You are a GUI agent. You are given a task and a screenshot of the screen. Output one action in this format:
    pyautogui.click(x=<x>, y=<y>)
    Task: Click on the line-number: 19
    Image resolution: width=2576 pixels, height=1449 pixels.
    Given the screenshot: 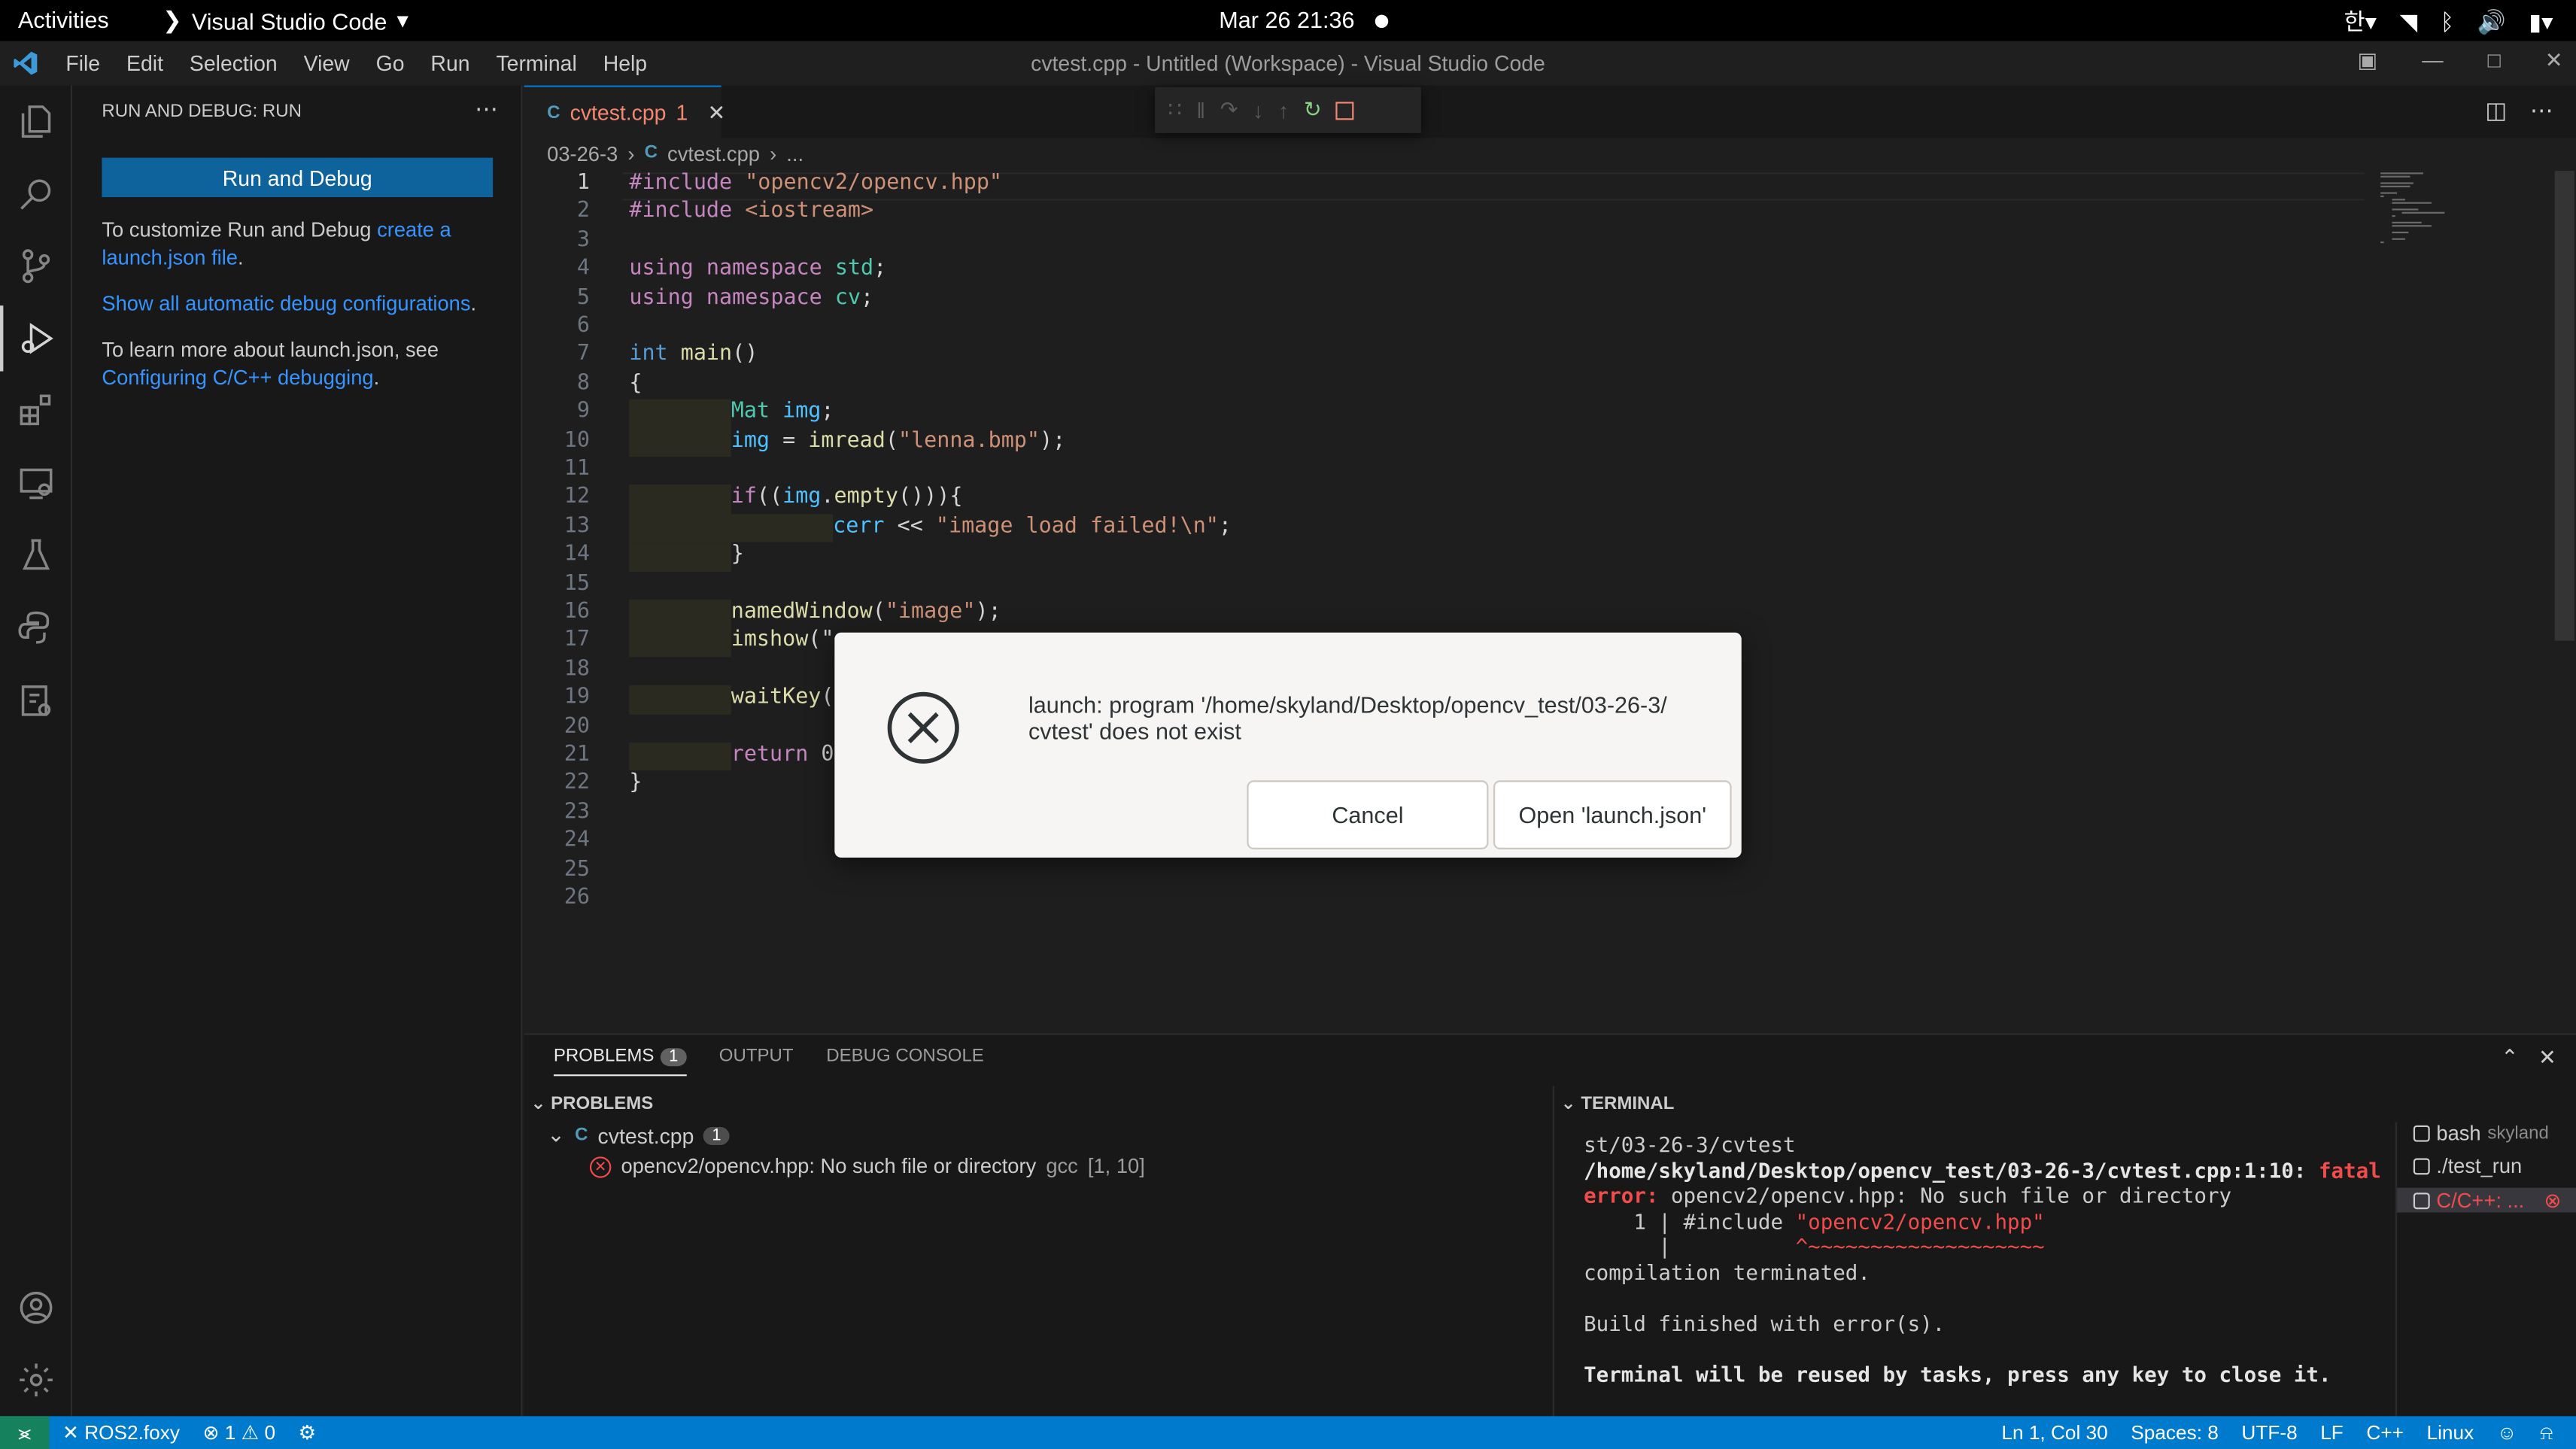 What is the action you would take?
    pyautogui.click(x=577, y=698)
    